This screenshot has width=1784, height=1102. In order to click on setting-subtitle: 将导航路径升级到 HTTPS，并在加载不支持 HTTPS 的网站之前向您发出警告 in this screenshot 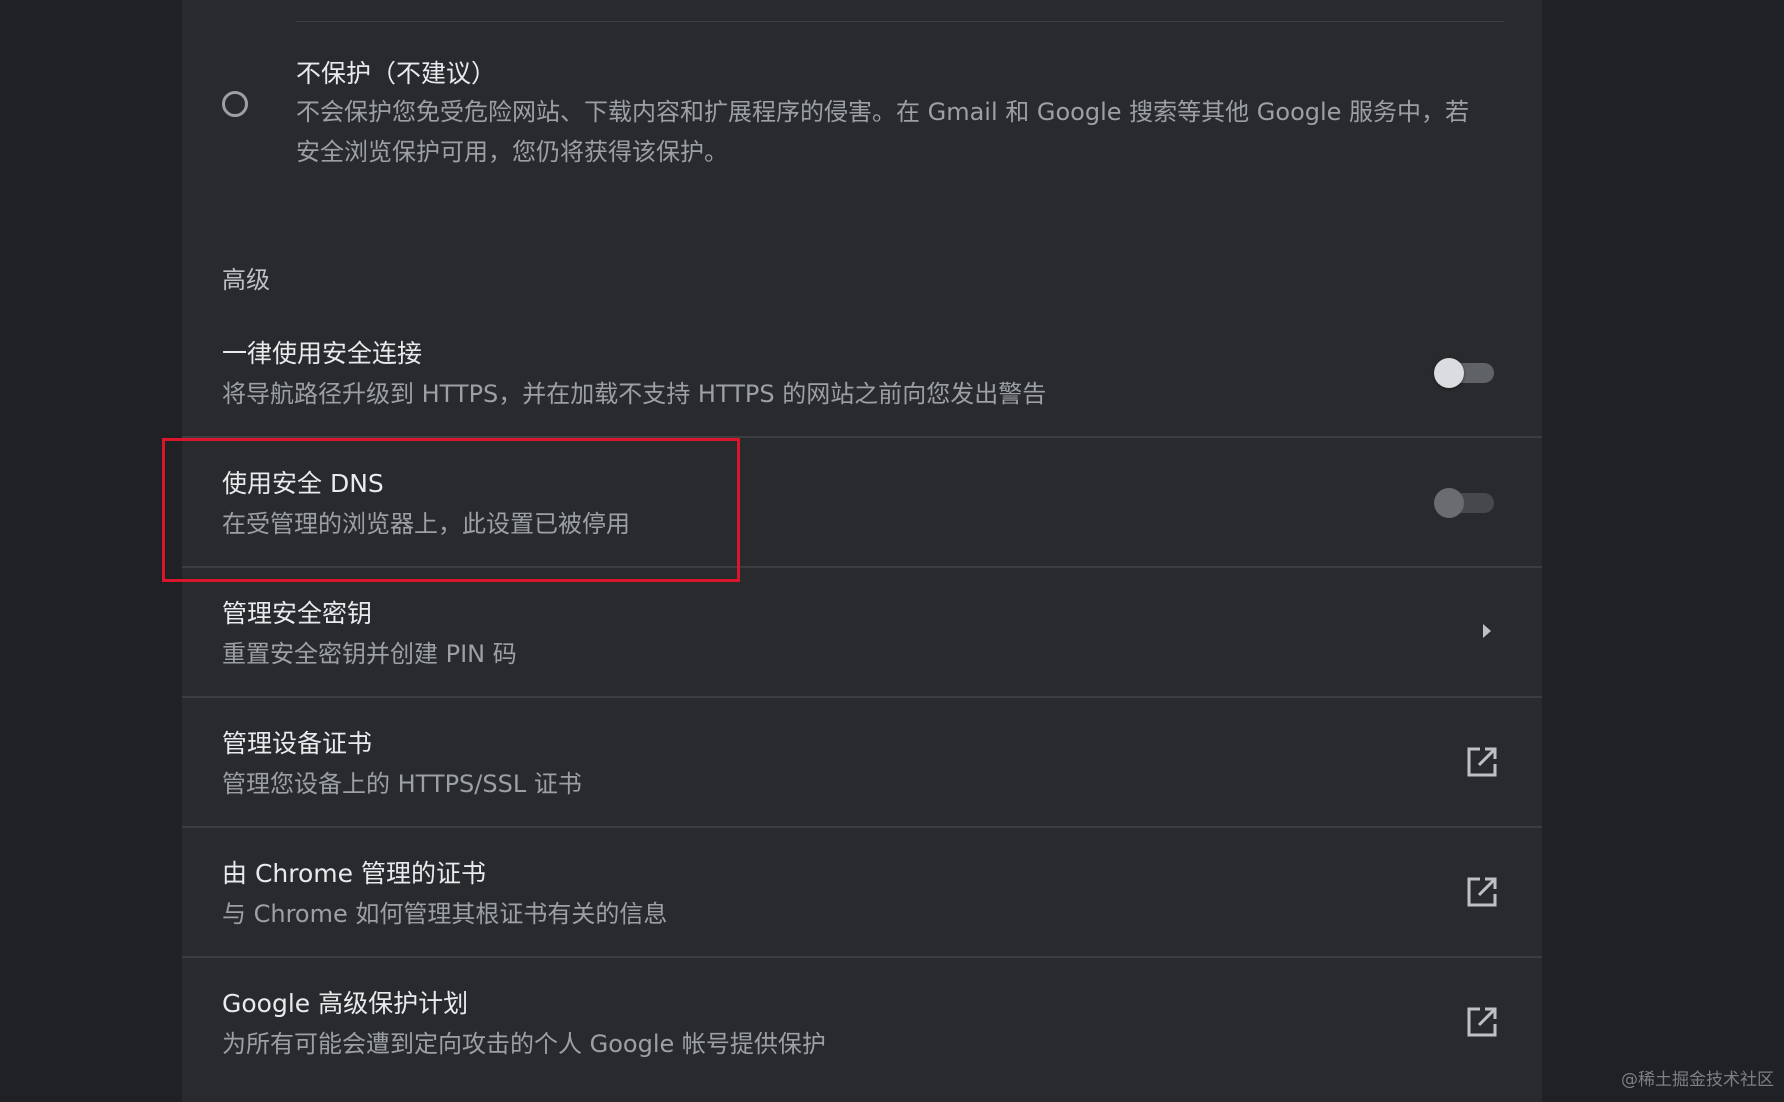, I will do `click(634, 394)`.